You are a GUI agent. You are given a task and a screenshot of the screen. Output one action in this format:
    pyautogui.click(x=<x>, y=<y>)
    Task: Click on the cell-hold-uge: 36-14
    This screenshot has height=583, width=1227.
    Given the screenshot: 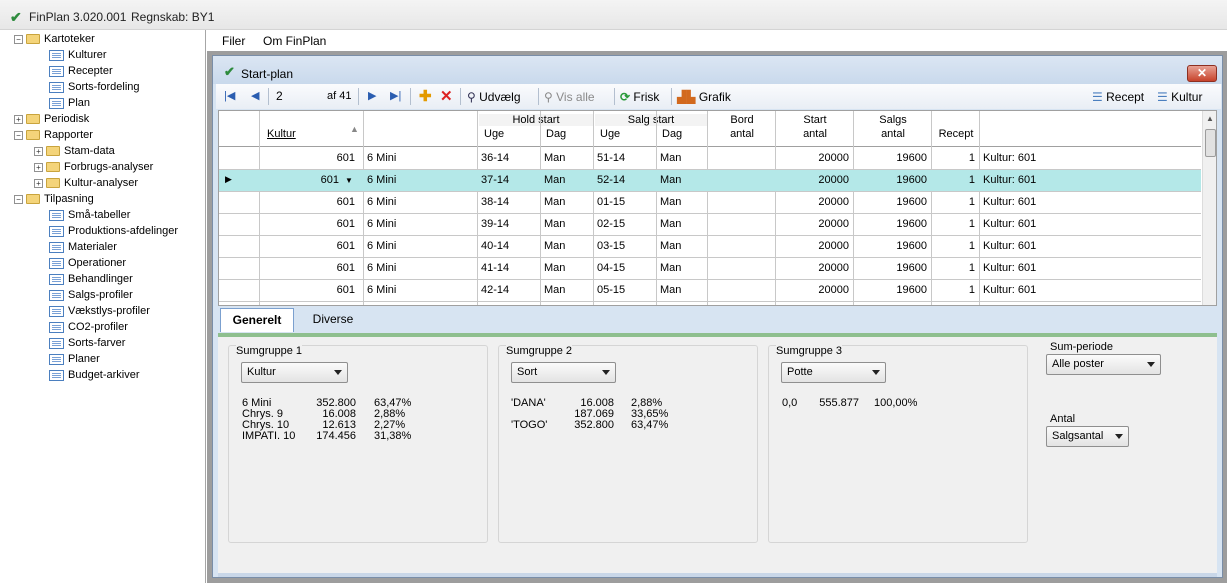 What is the action you would take?
    pyautogui.click(x=508, y=158)
    